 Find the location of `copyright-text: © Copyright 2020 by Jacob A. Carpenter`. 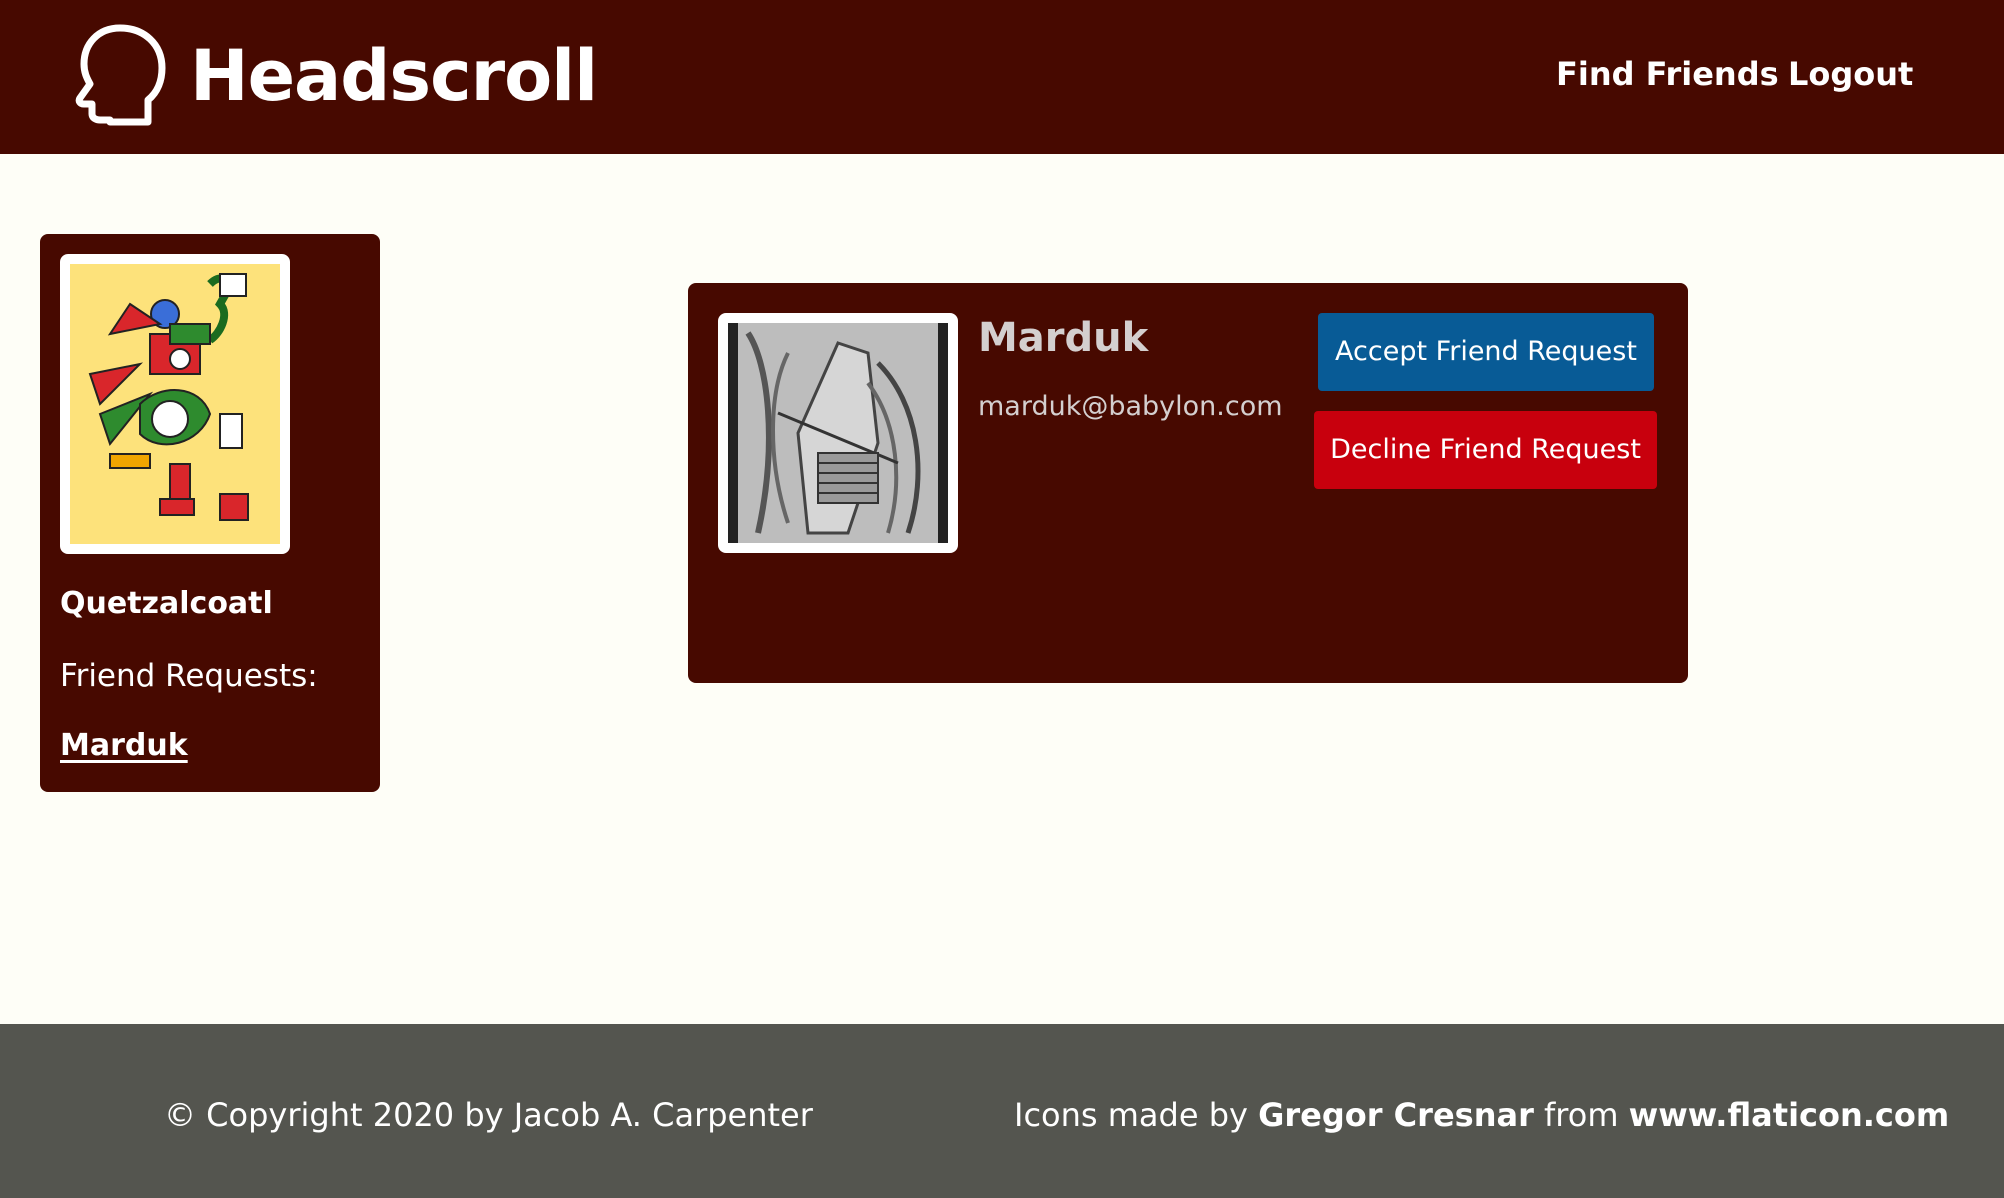

copyright-text: © Copyright 2020 by Jacob A. Carpenter is located at coordinates (488, 1115).